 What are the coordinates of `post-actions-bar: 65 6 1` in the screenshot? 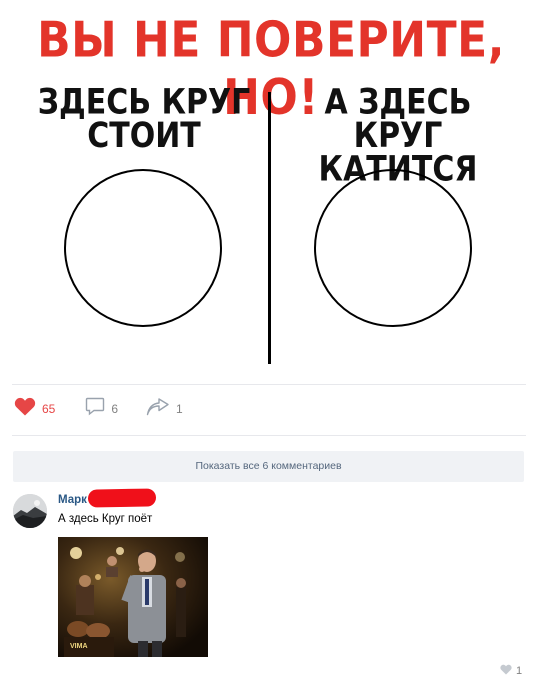 It's located at (109, 409).